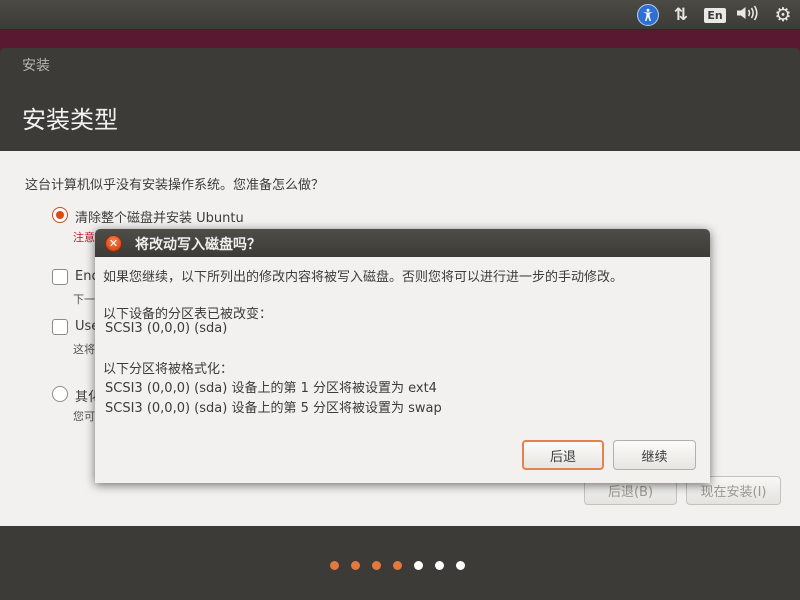 This screenshot has width=800, height=600. What do you see at coordinates (563, 455) in the screenshot?
I see `dialog-back-button: 后退` at bounding box center [563, 455].